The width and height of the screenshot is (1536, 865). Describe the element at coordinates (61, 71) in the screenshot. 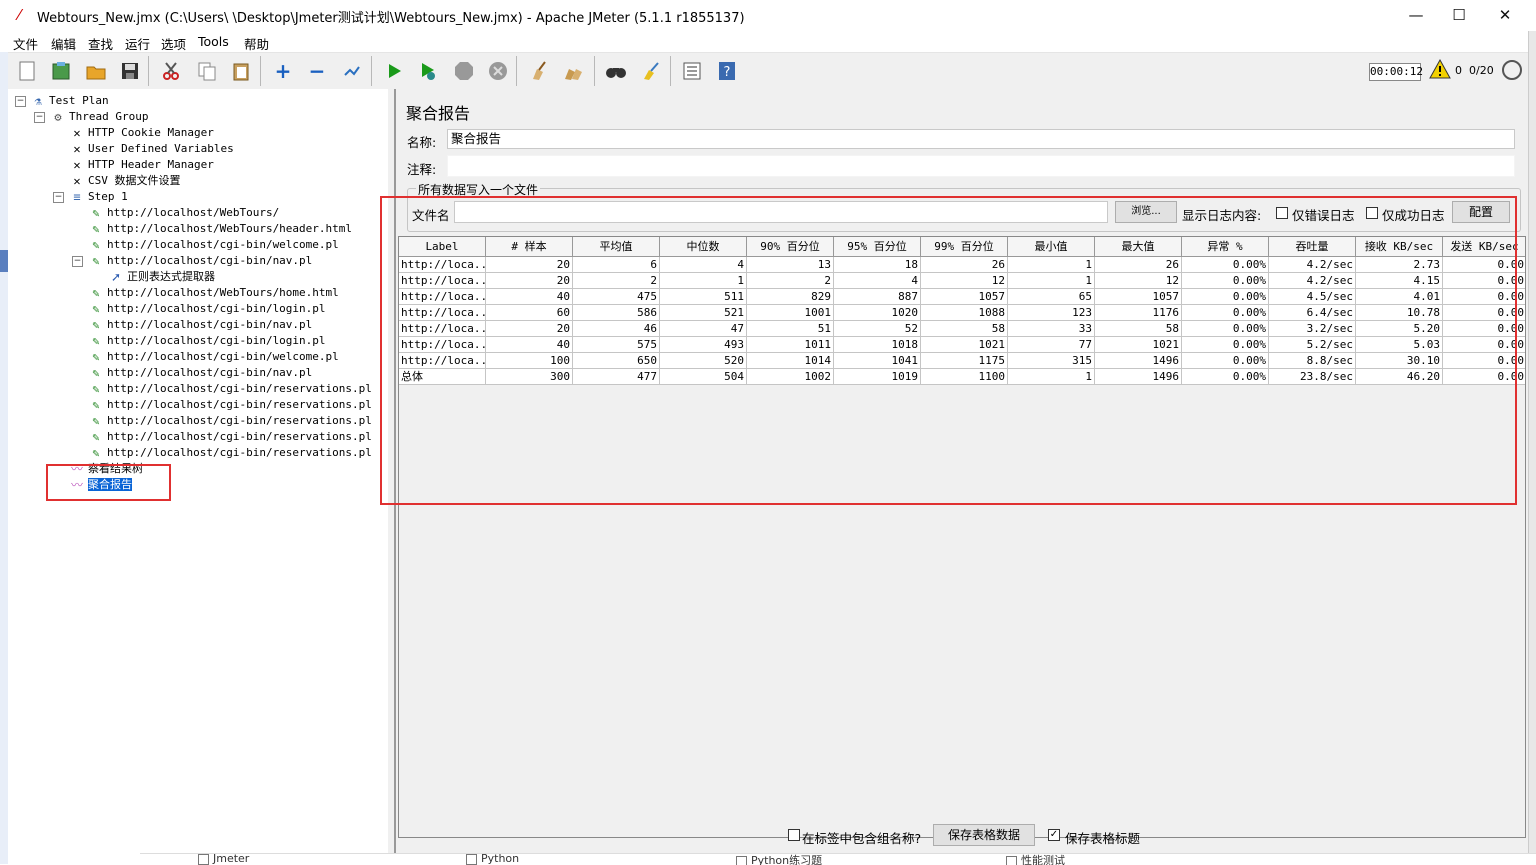

I see `templates-icon` at that location.